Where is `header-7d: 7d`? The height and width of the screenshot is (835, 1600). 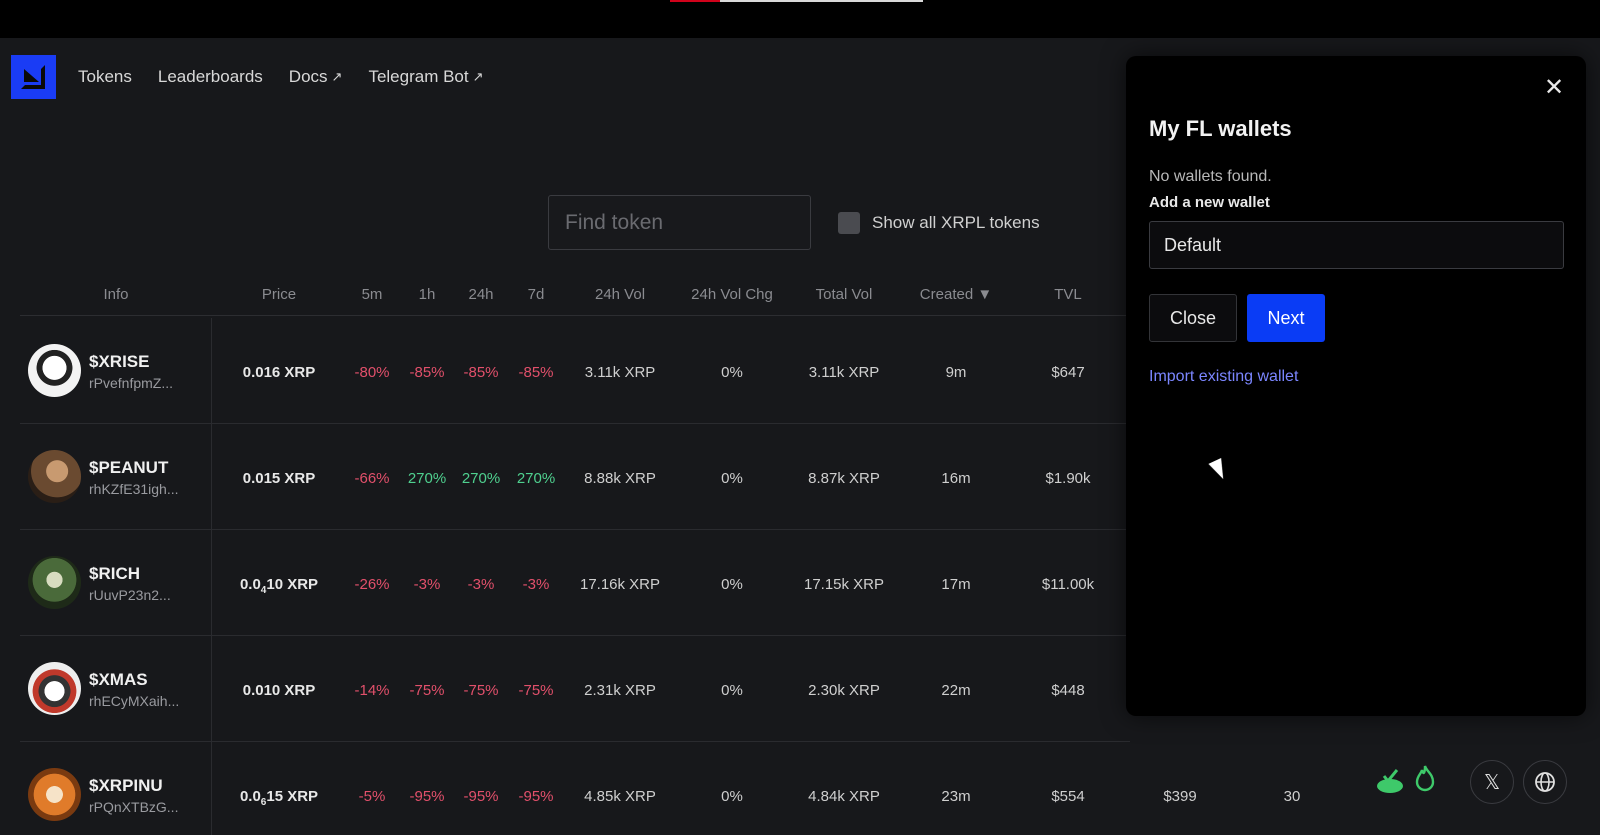 header-7d: 7d is located at coordinates (536, 294).